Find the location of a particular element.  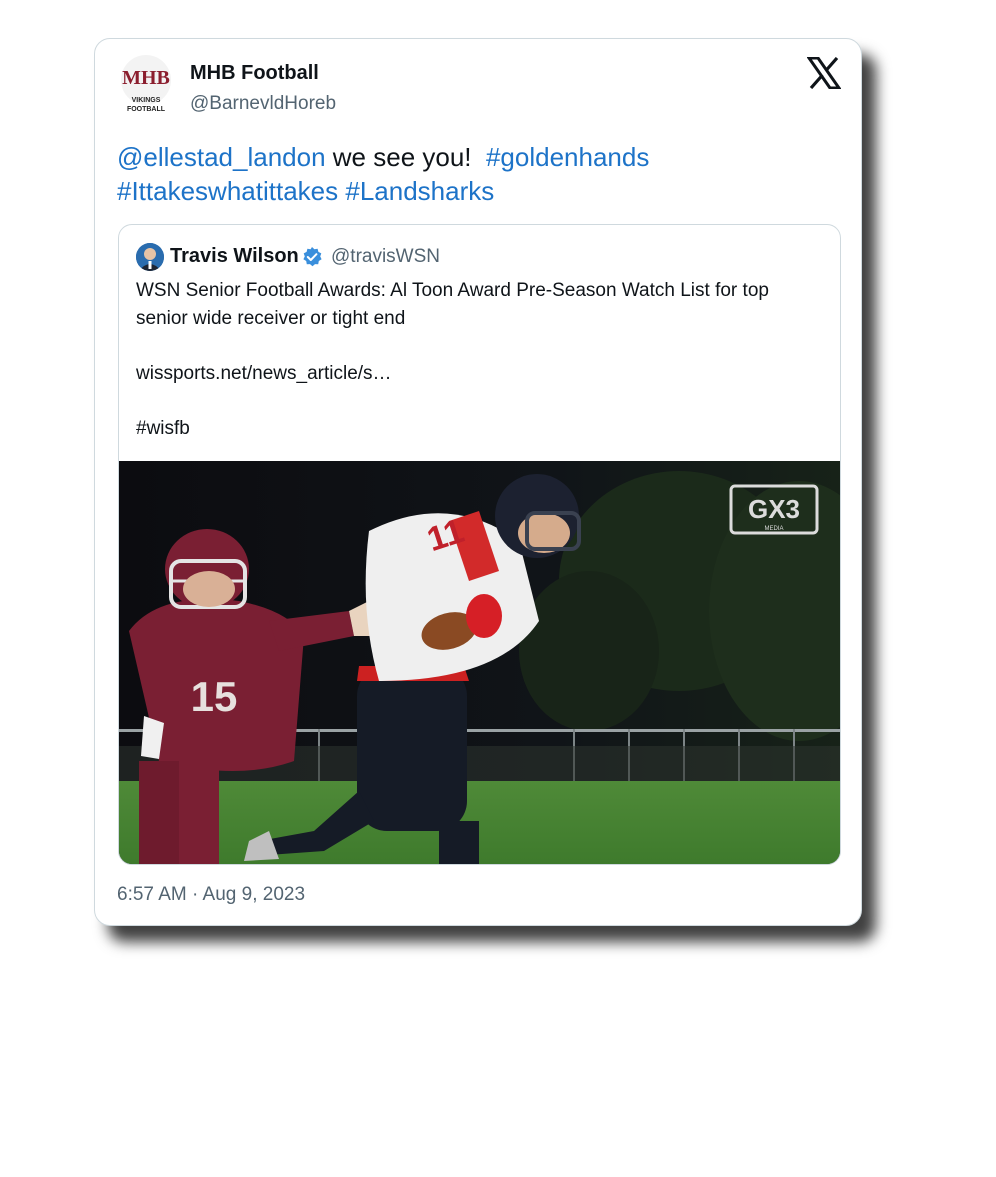

mention-link: @ellestad_landon is located at coordinates (221, 157).